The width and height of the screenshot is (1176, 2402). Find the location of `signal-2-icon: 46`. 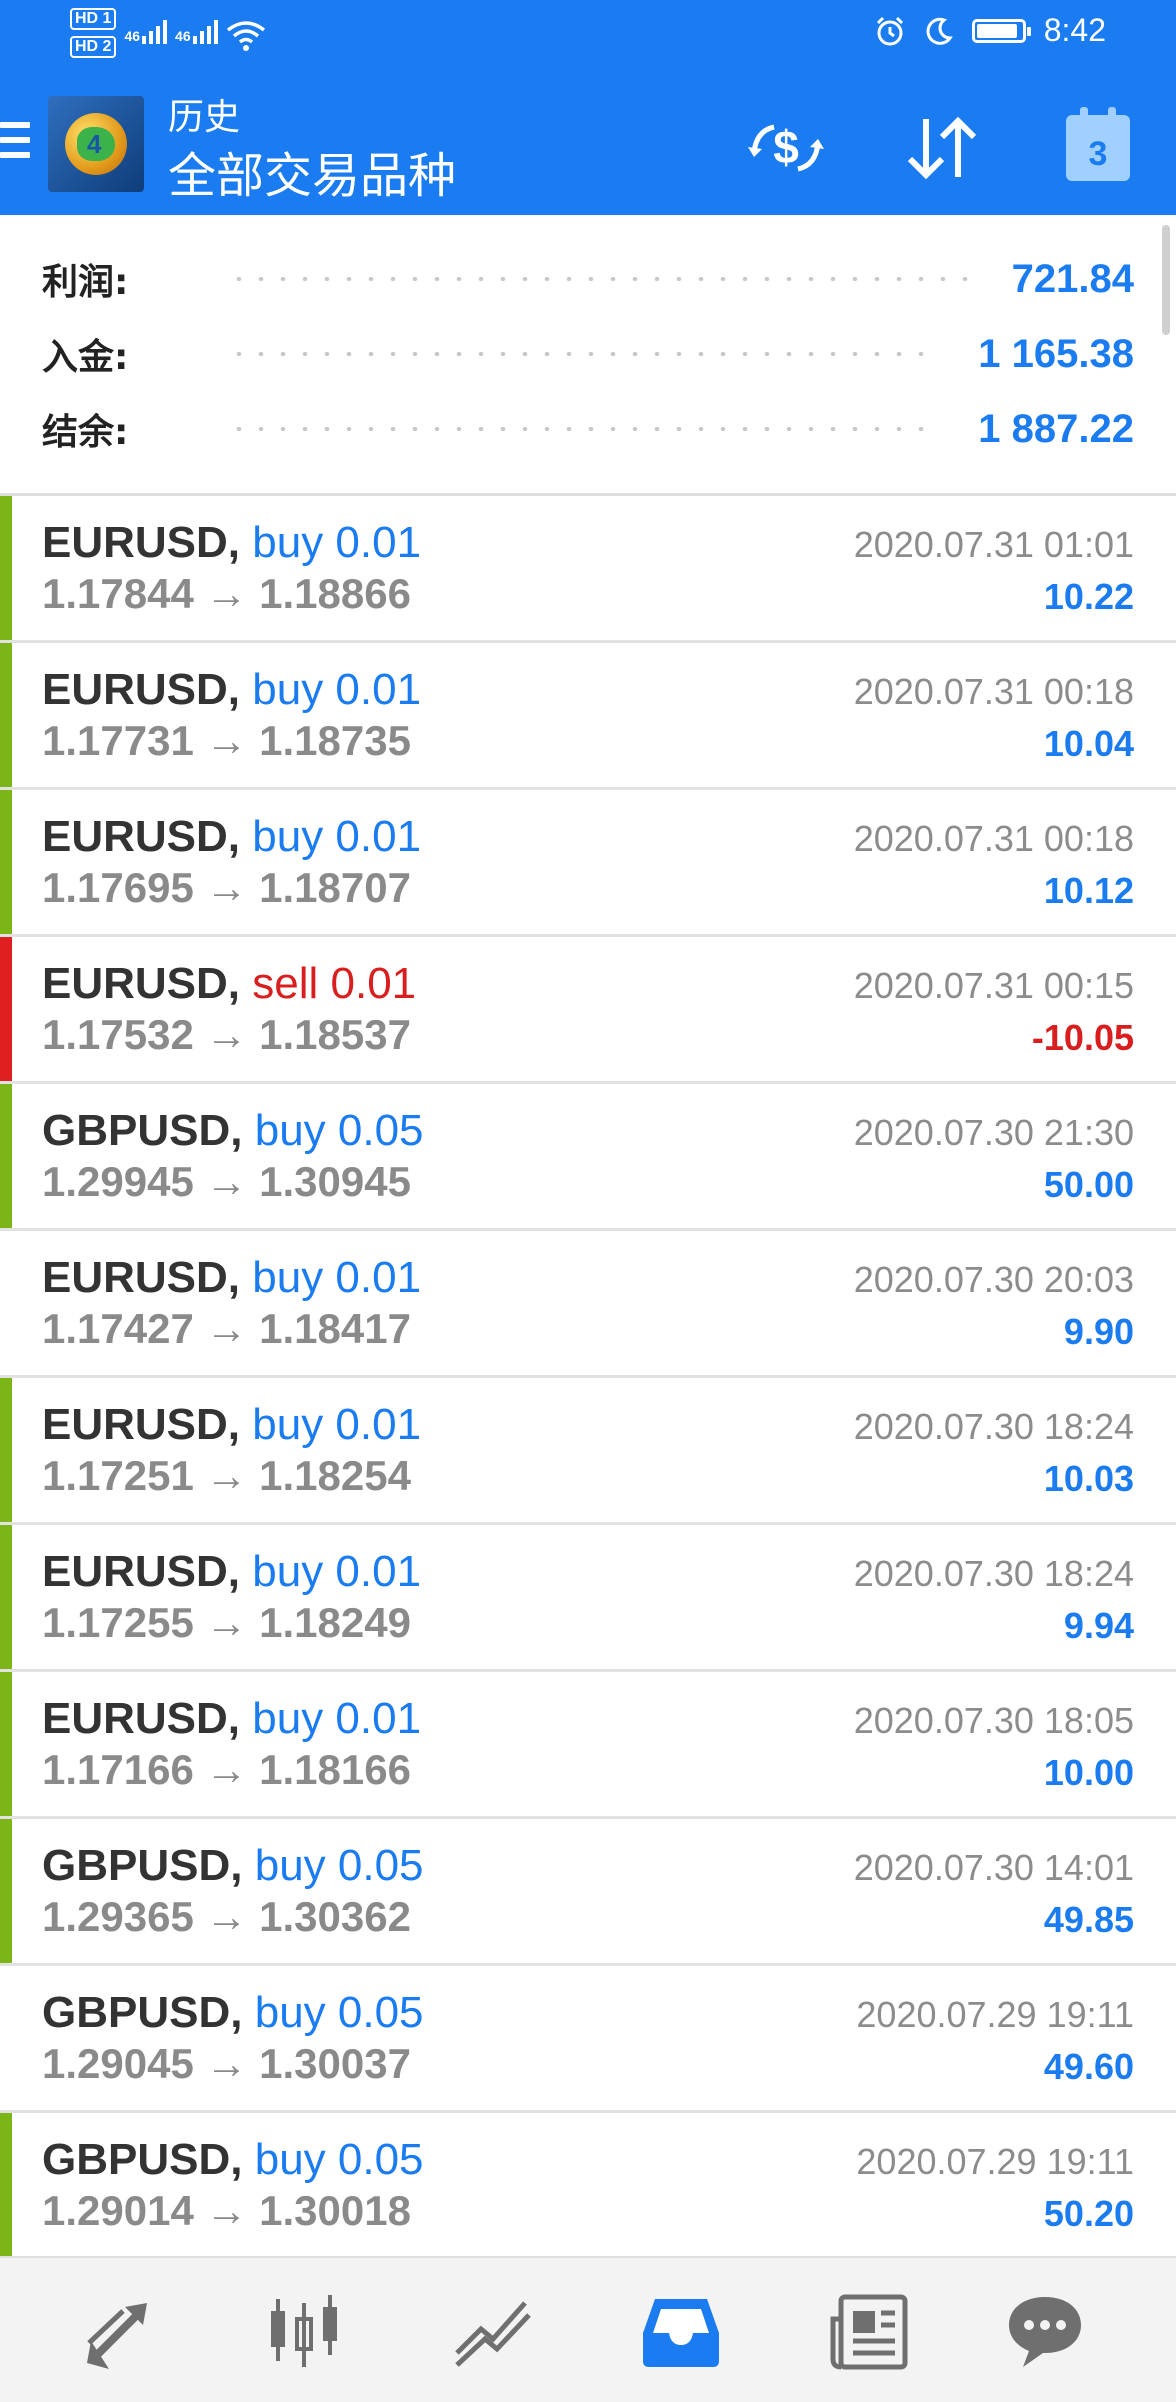

signal-2-icon: 46 is located at coordinates (196, 31).